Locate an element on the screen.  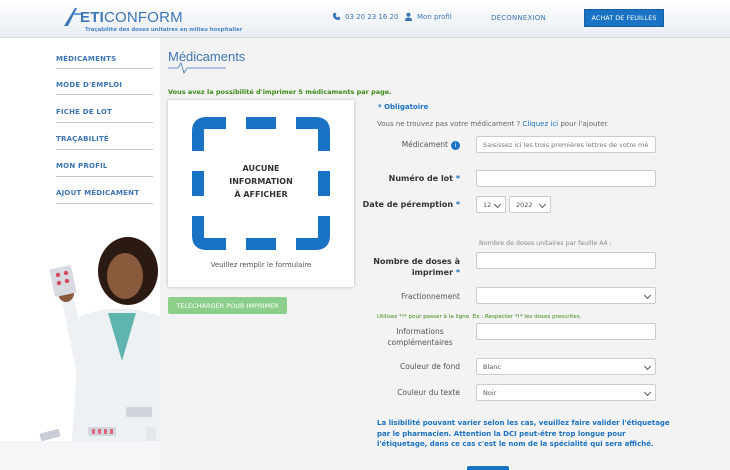
sidebar-item-medicaments: MÉDICAMENTS is located at coordinates (103, 59).